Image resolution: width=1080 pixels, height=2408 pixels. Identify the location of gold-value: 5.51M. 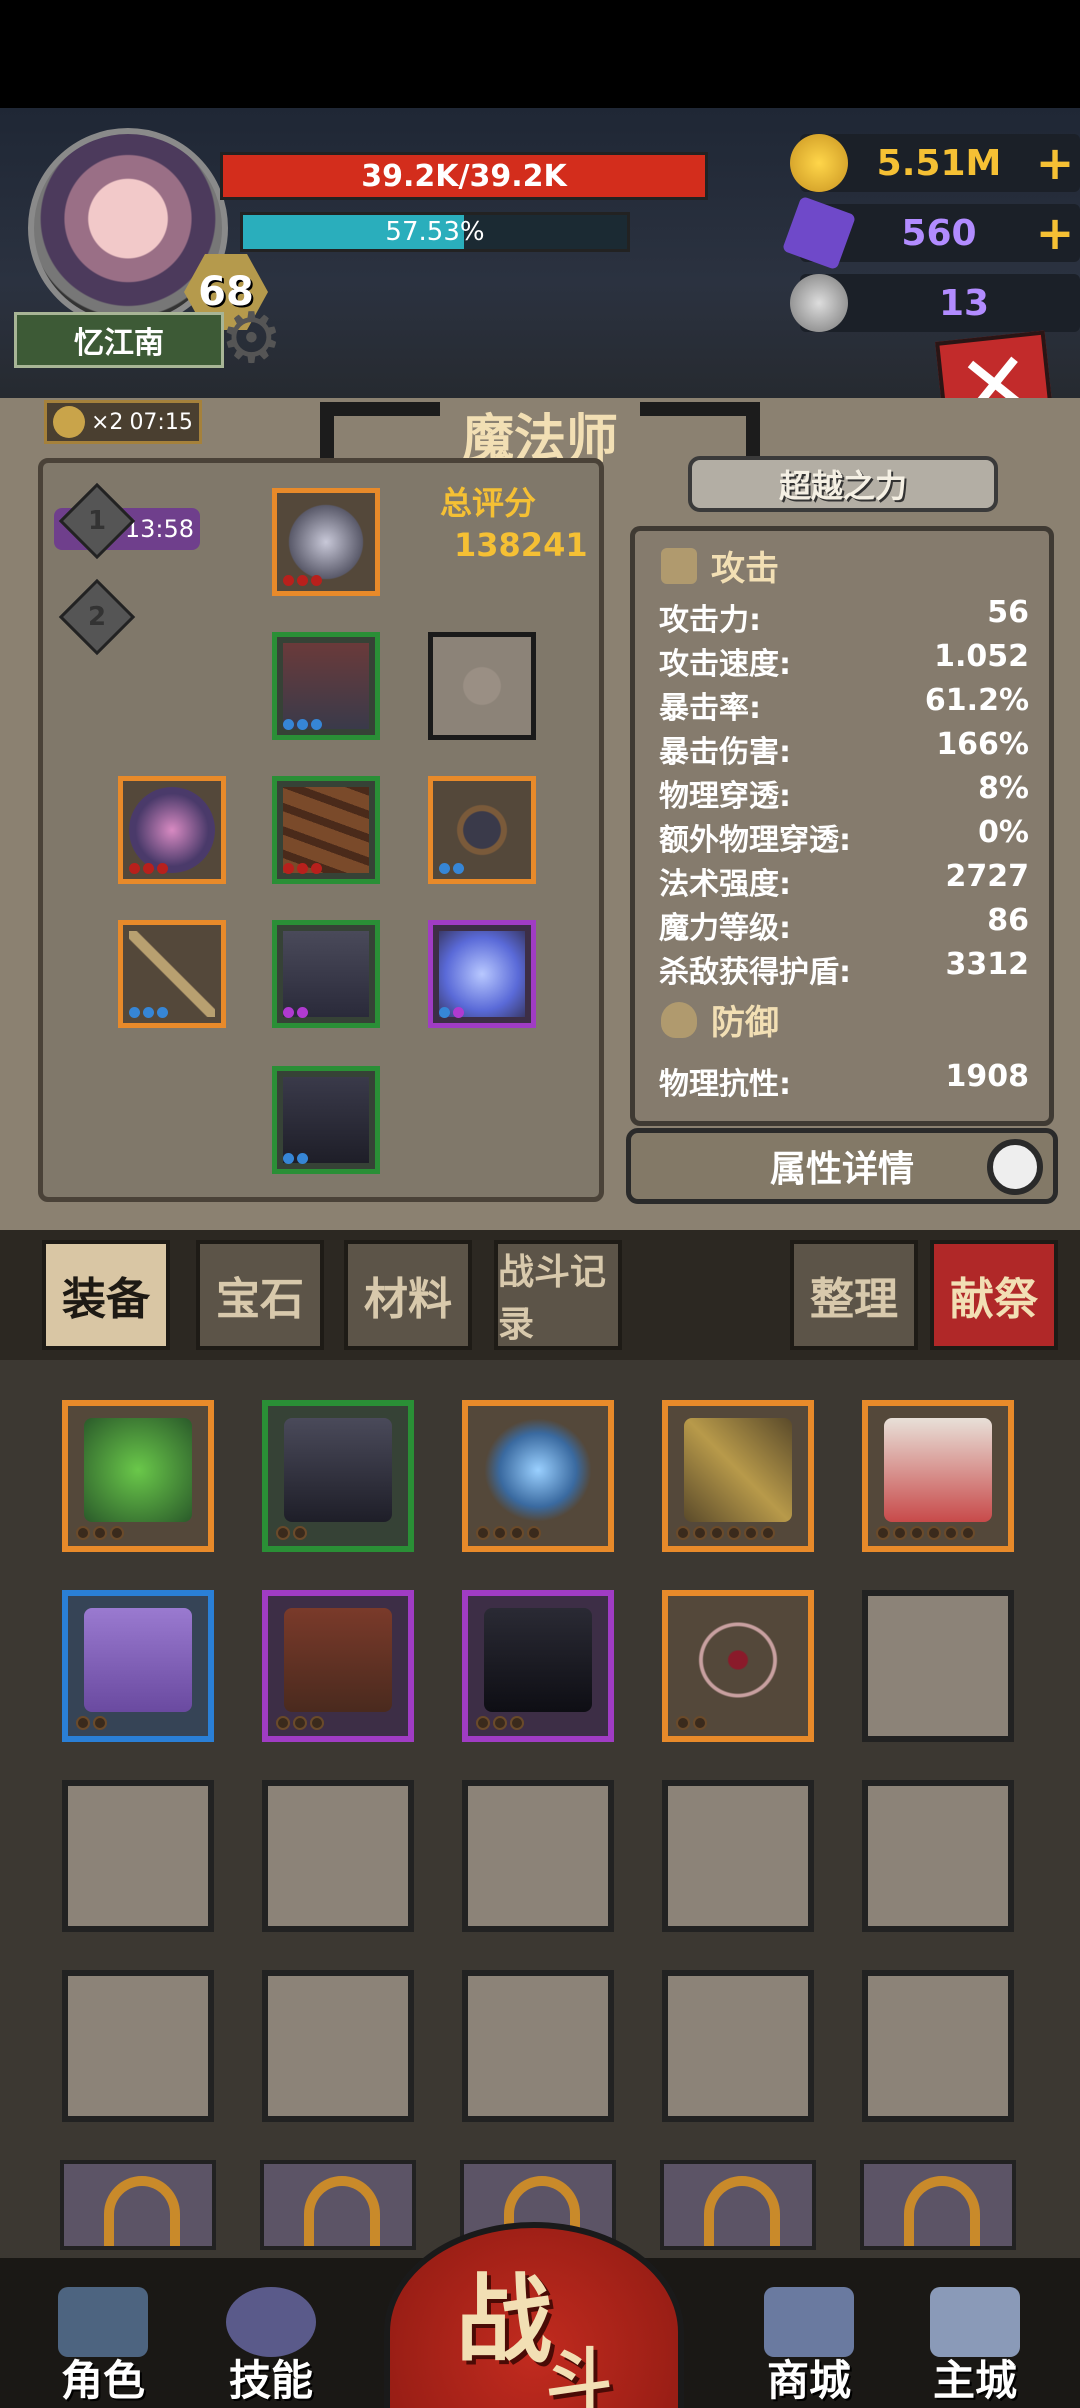
(939, 163).